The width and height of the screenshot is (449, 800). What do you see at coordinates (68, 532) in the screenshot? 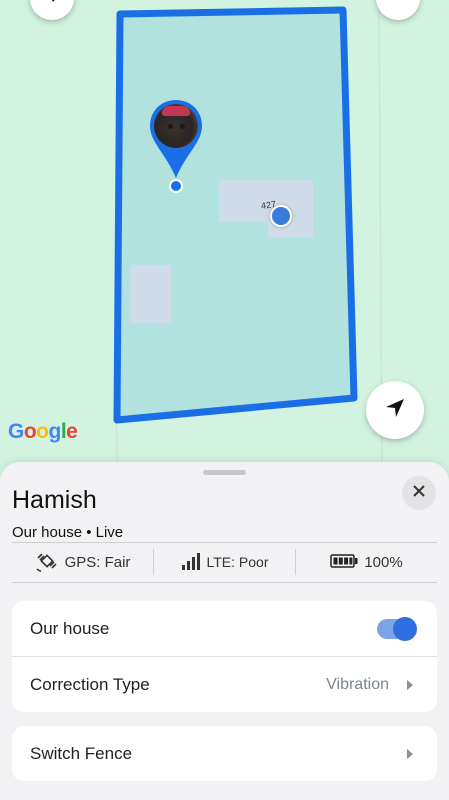
I see `location-status-subtitle: Our house • Live` at bounding box center [68, 532].